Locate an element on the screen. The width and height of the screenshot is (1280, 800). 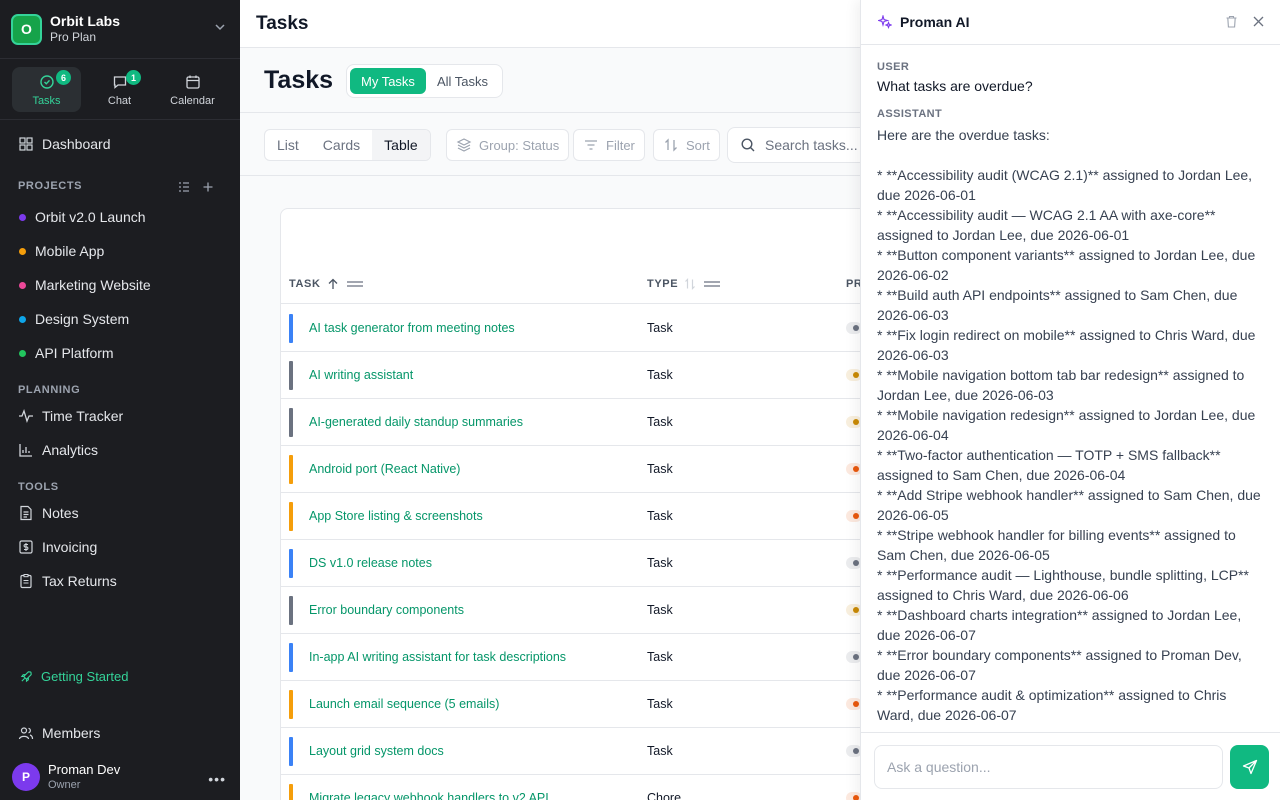
send-button is located at coordinates (1249, 767).